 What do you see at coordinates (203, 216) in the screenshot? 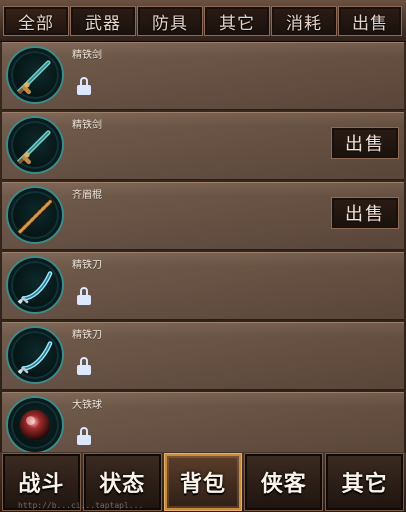
I see `list-item: 齐眉棍 出售` at bounding box center [203, 216].